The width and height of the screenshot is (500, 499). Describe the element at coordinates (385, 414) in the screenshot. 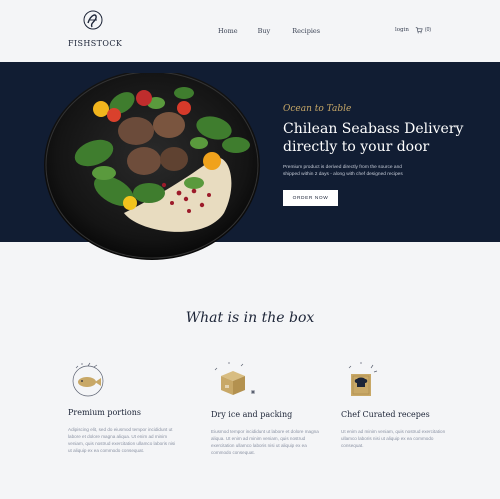

I see `feature-title: Chef Curated recepes` at that location.